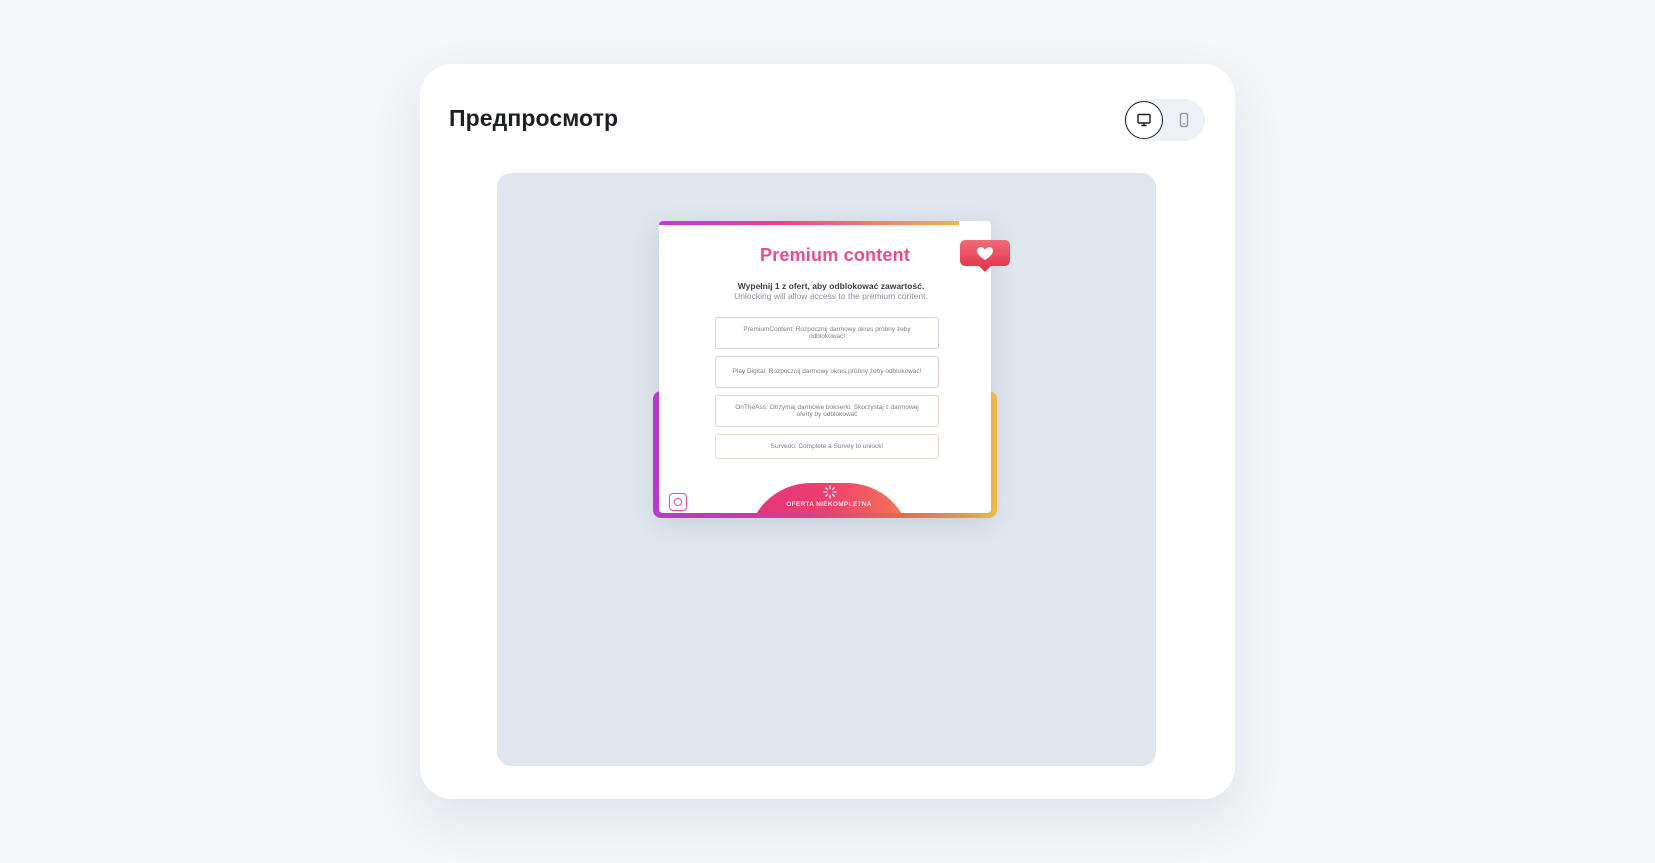 The width and height of the screenshot is (1655, 863). I want to click on device-toggle, so click(1164, 120).